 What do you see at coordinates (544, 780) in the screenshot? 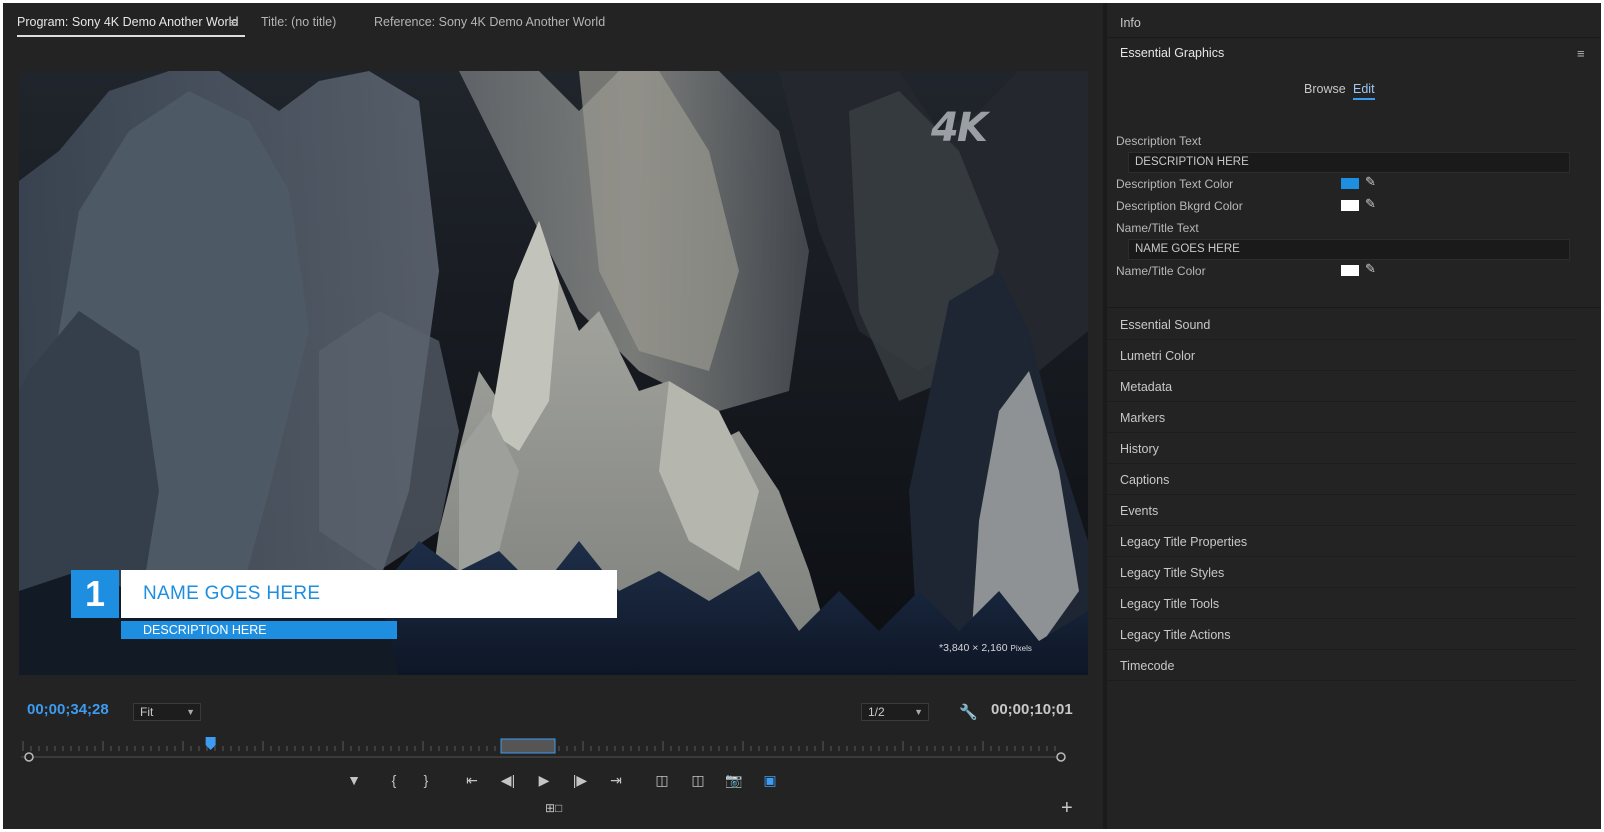
I see `play-icon: ▶` at bounding box center [544, 780].